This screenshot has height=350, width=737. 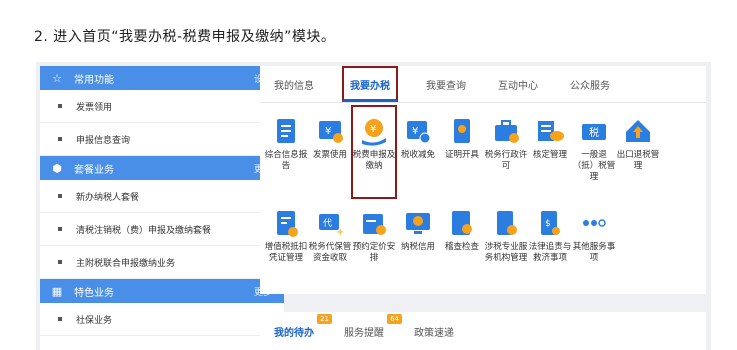 What do you see at coordinates (483, 84) in the screenshot?
I see `main-tabs: 我的信息 我要办税 我要查询 互动中心 公众服务` at bounding box center [483, 84].